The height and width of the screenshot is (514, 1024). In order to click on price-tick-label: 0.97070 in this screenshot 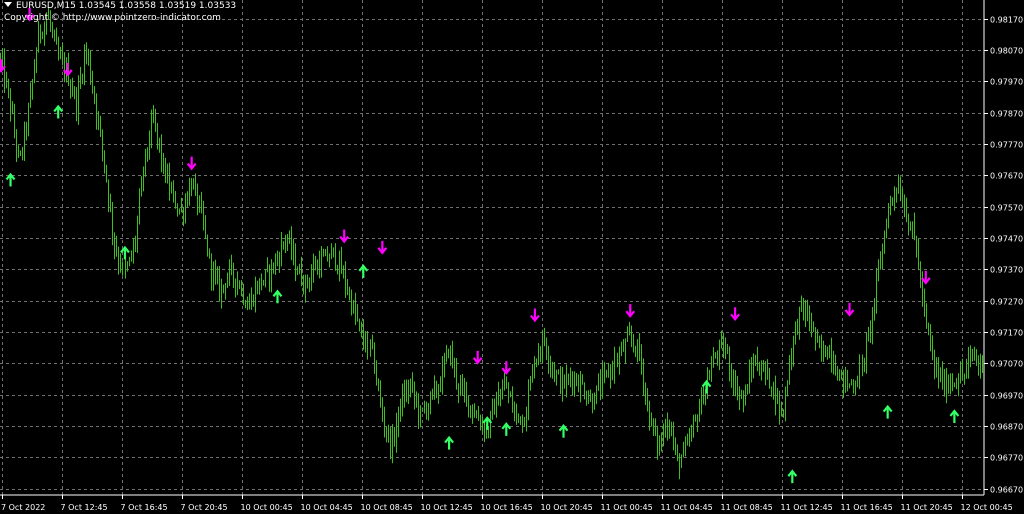, I will do `click(1006, 364)`.